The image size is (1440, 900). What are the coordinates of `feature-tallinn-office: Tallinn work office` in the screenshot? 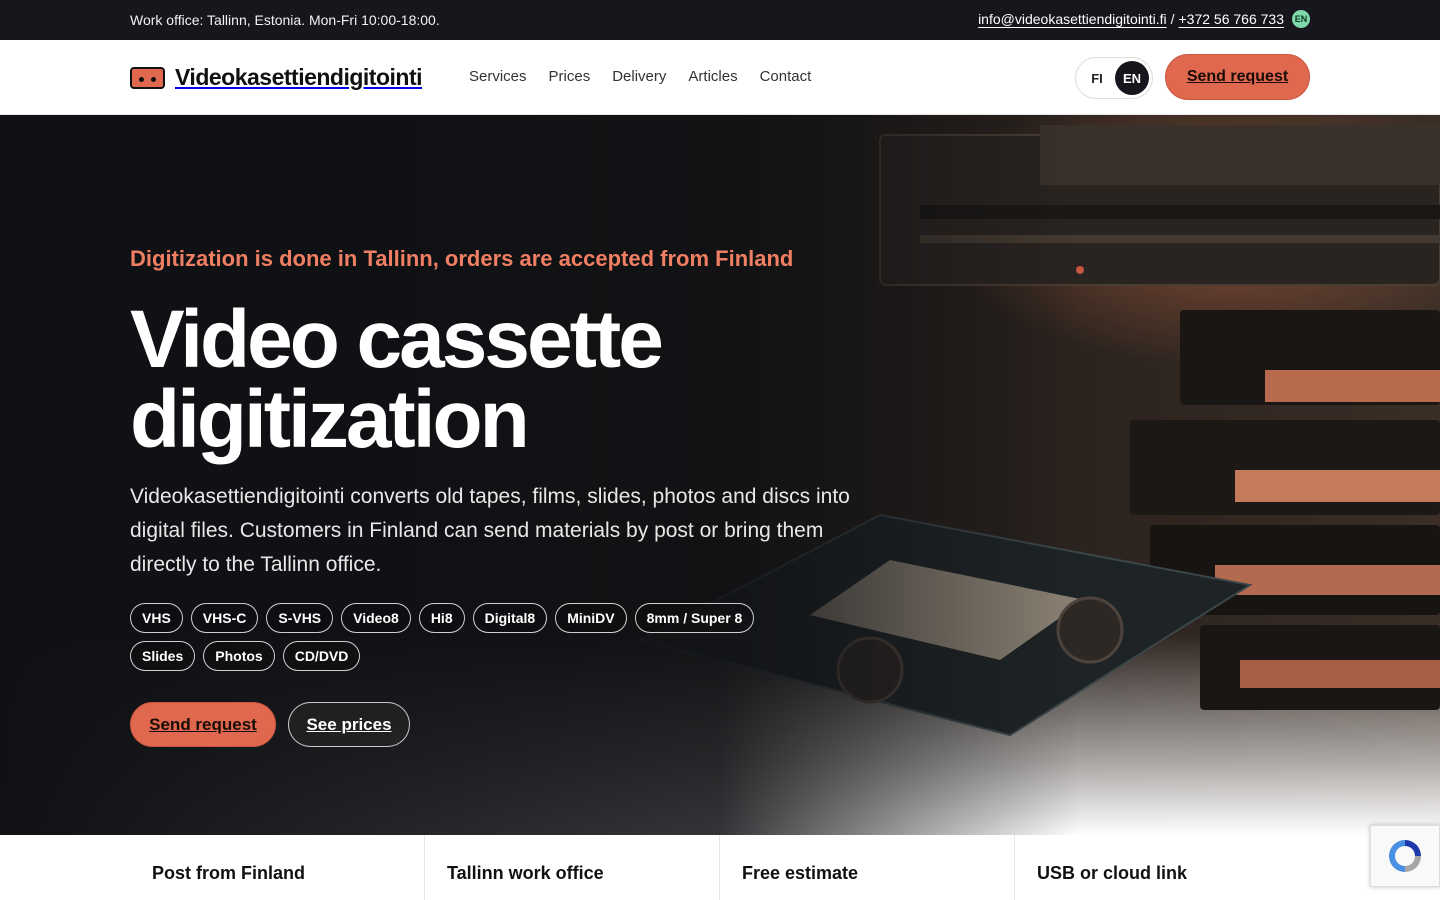 It's located at (572, 867).